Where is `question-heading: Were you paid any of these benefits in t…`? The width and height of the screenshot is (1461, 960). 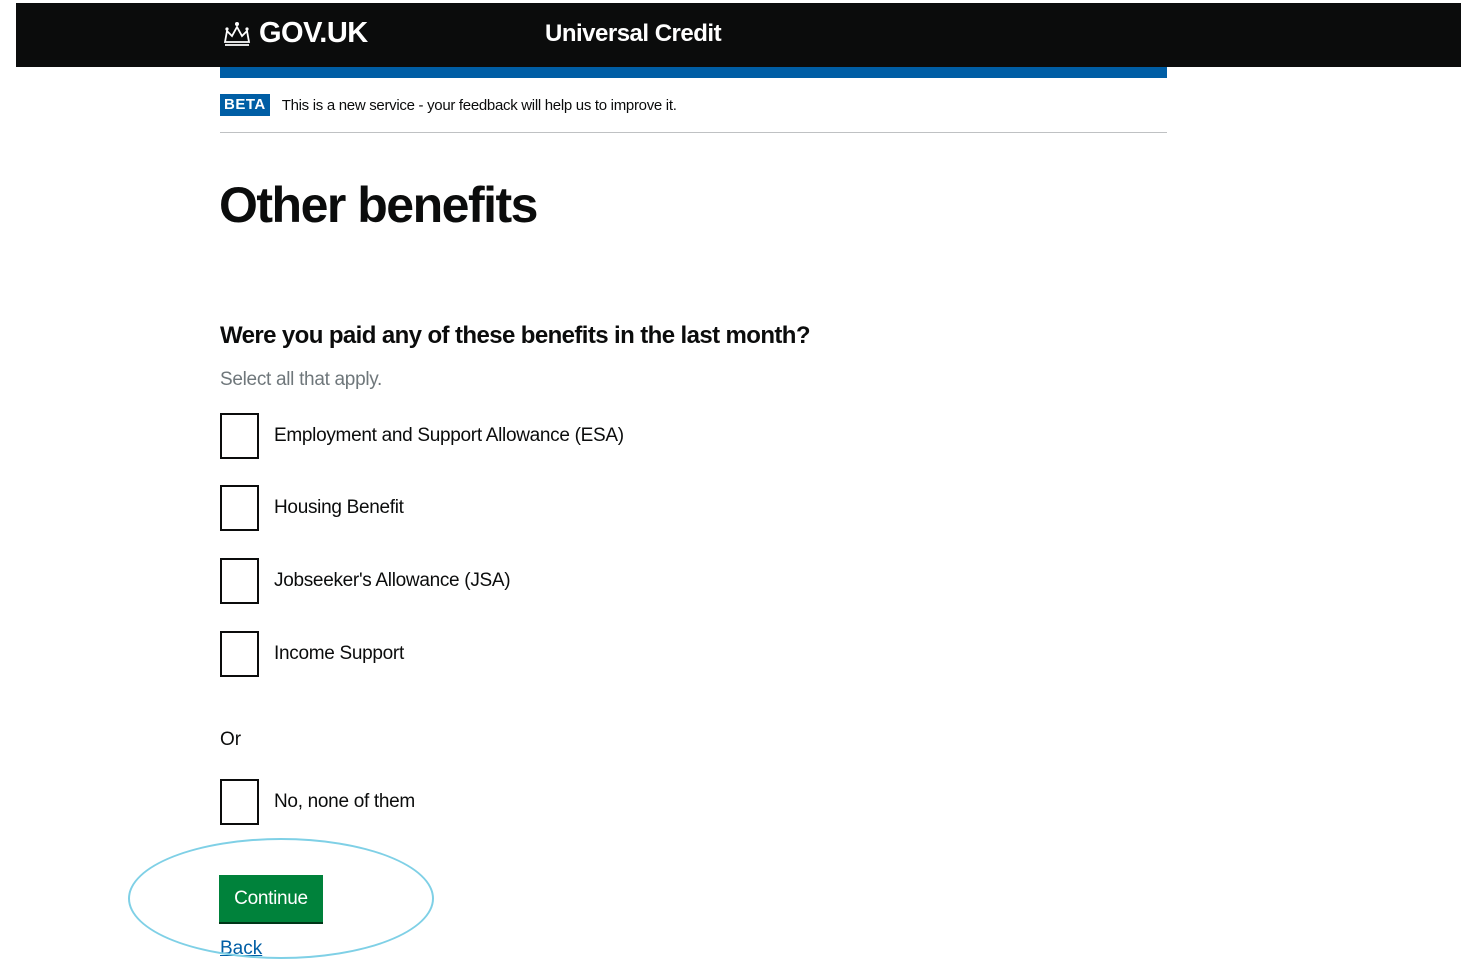
question-heading: Were you paid any of these benefits in t… is located at coordinates (515, 335).